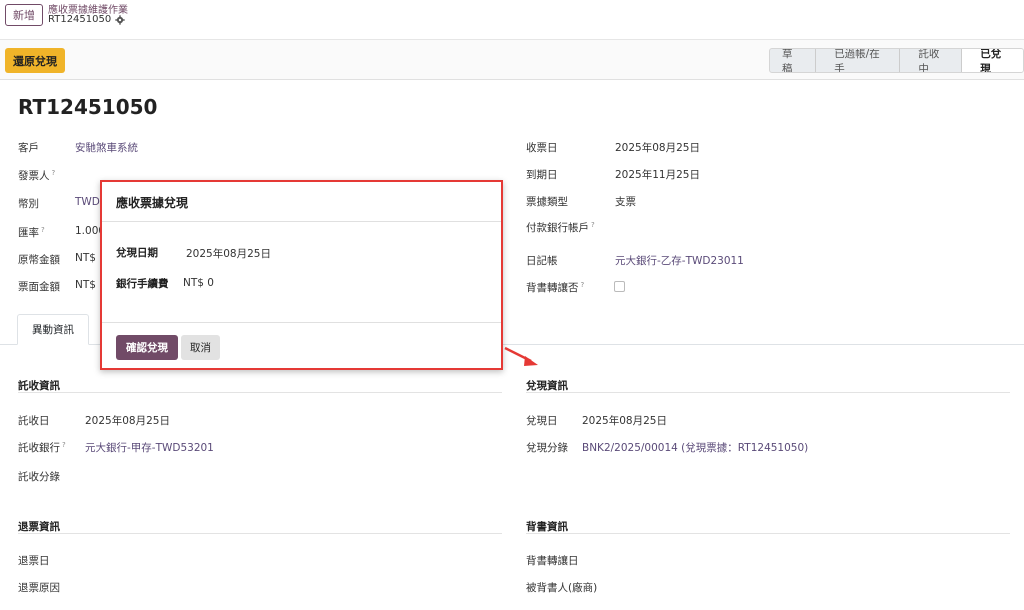 Image resolution: width=1024 pixels, height=610 pixels. Describe the element at coordinates (137, 253) in the screenshot. I see `cash-date-label: 兌現日期` at that location.